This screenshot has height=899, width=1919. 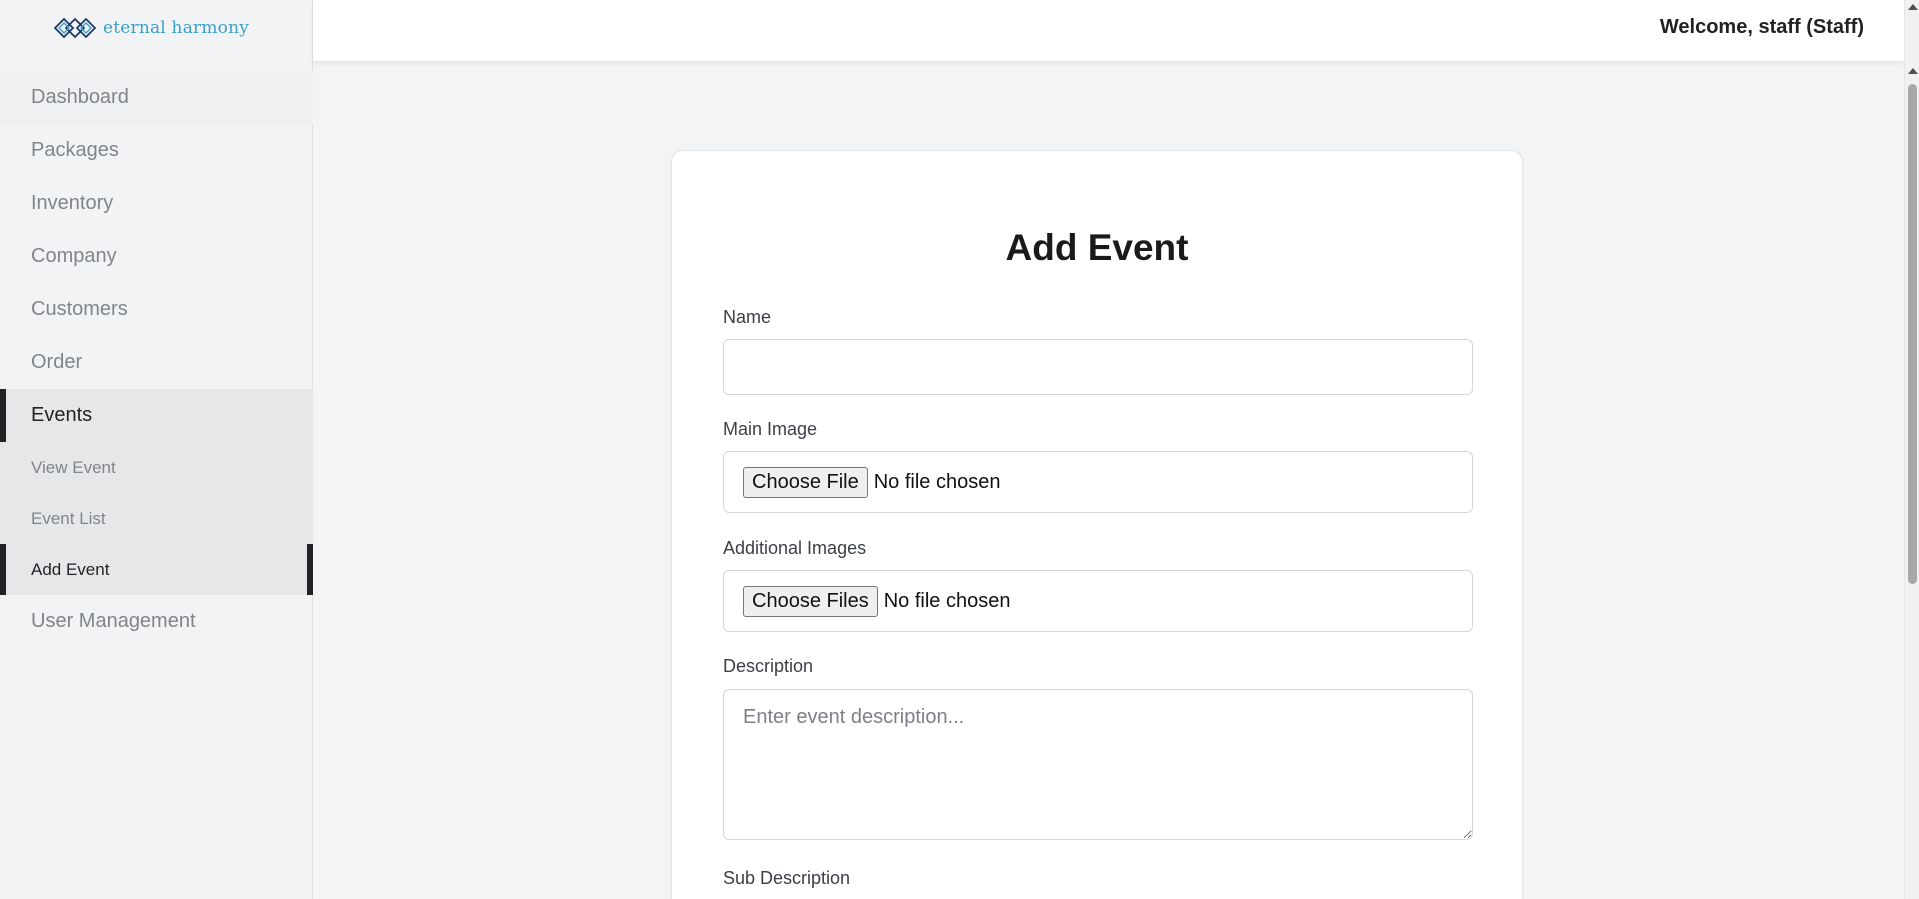 I want to click on welcome-text: Welcome, staff (Staff), so click(x=1761, y=27).